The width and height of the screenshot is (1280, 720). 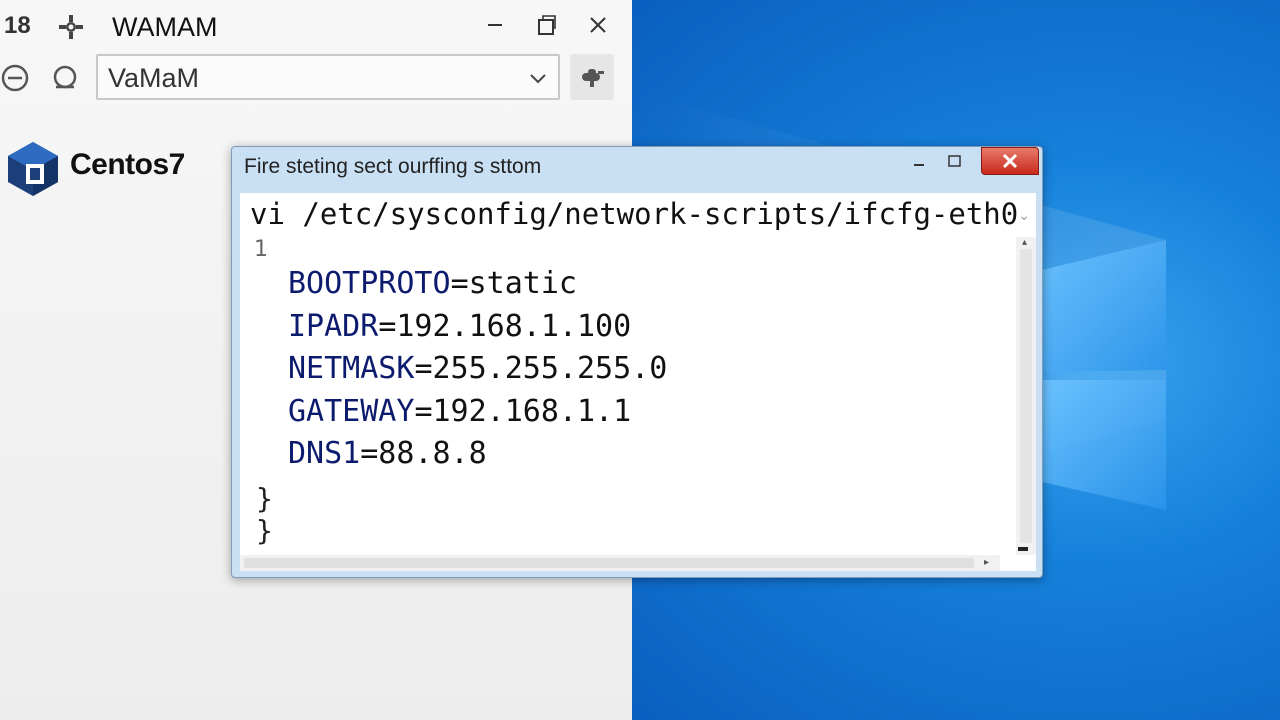 What do you see at coordinates (505, 326) in the screenshot?
I see `config-value: =192.168.1.100` at bounding box center [505, 326].